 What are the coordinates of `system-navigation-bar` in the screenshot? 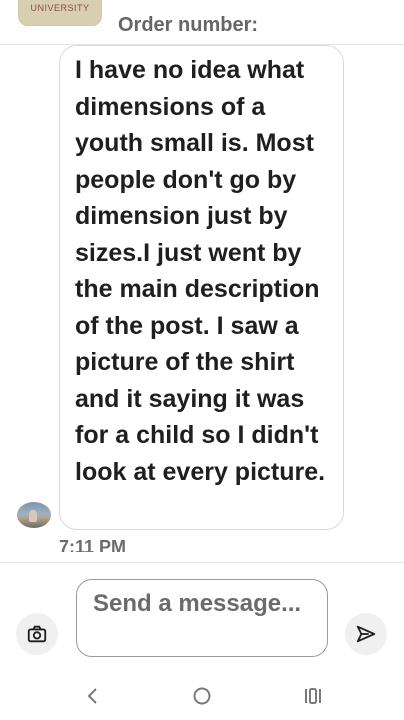 It's located at (202, 696).